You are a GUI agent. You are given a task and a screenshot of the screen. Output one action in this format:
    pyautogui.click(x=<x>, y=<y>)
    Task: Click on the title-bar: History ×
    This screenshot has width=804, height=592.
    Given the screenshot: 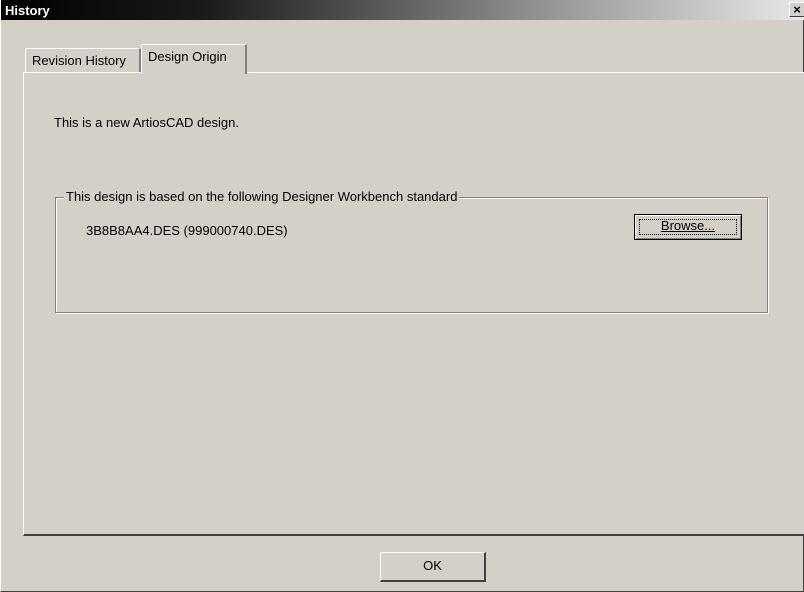 What is the action you would take?
    pyautogui.click(x=402, y=10)
    